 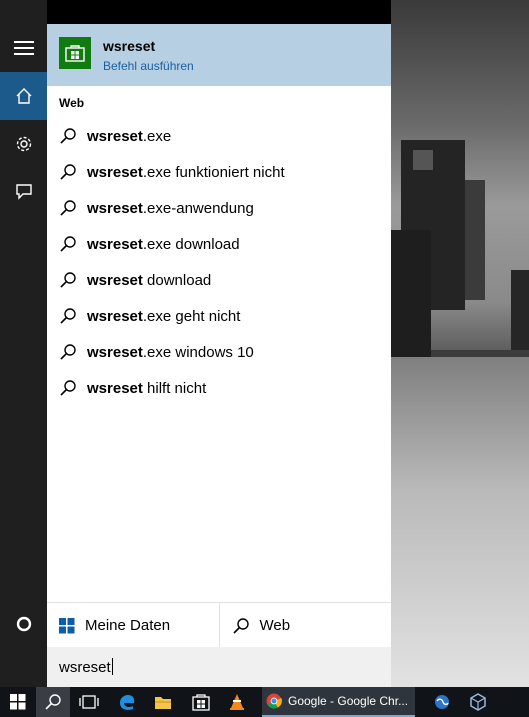 I want to click on chrome-icon, so click(x=274, y=701).